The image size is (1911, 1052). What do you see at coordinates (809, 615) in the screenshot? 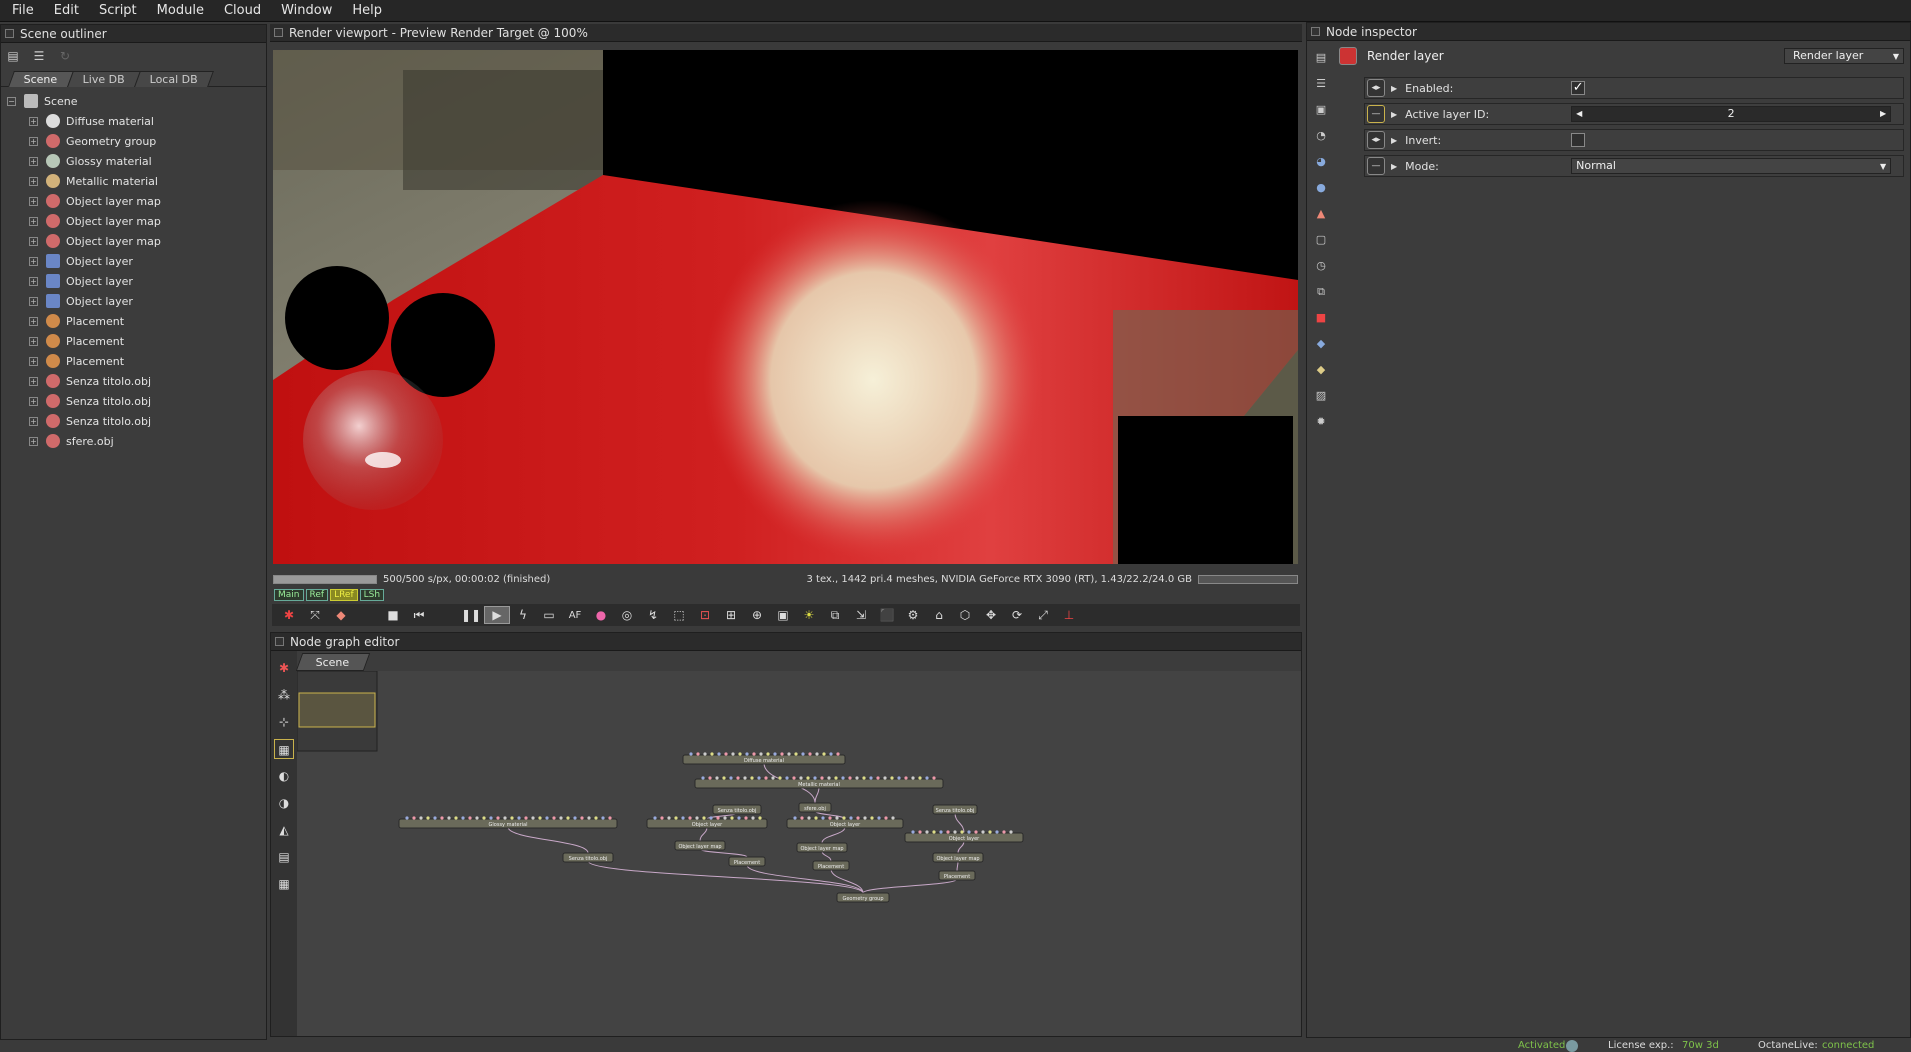
I see `sun-dir-icon: ☀` at bounding box center [809, 615].